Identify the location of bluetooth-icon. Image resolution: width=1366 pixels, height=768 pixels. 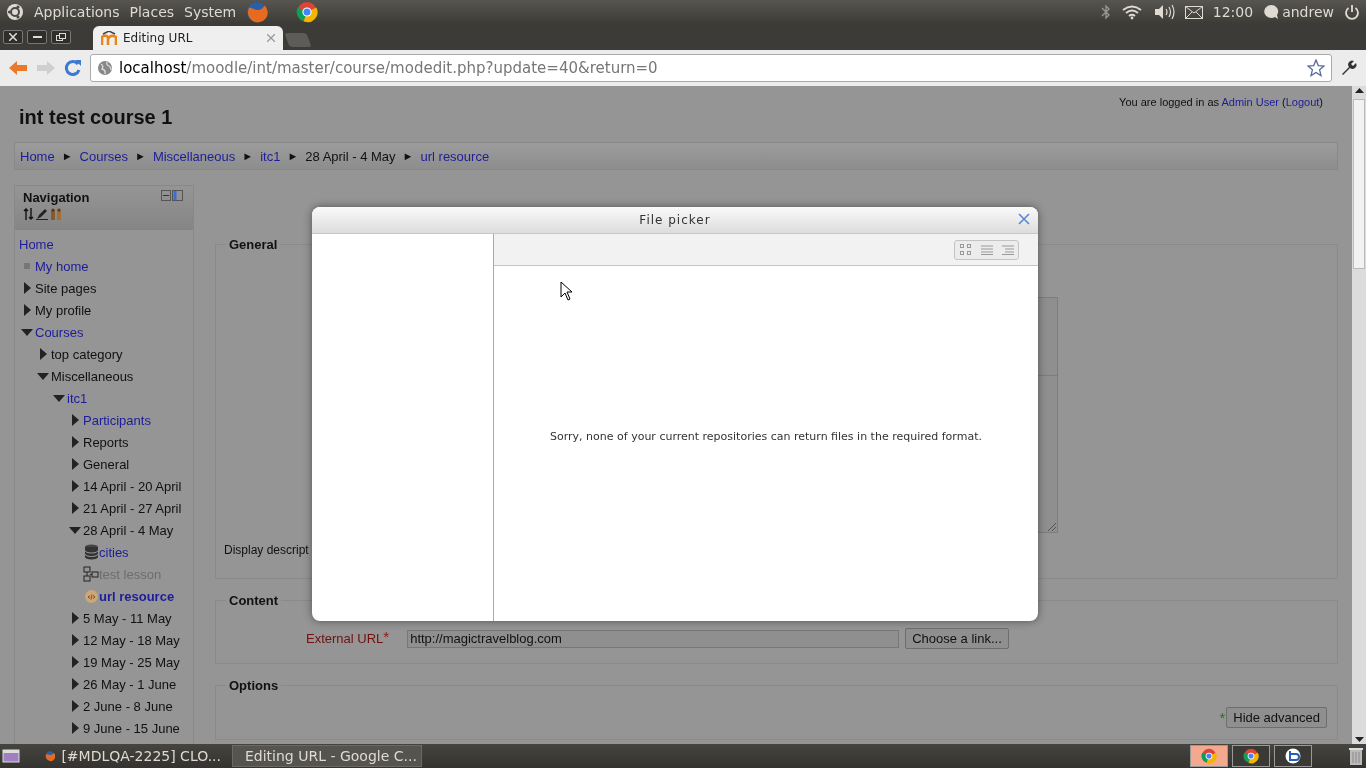
(1105, 12).